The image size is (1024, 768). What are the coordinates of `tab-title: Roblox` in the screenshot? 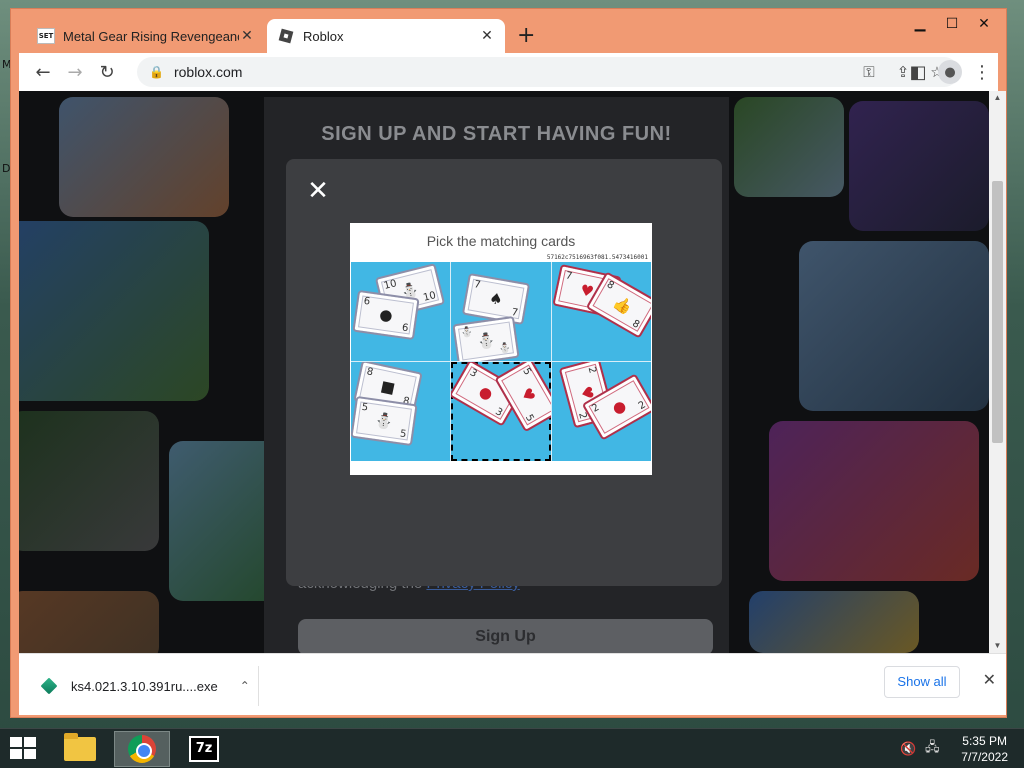 It's located at (323, 36).